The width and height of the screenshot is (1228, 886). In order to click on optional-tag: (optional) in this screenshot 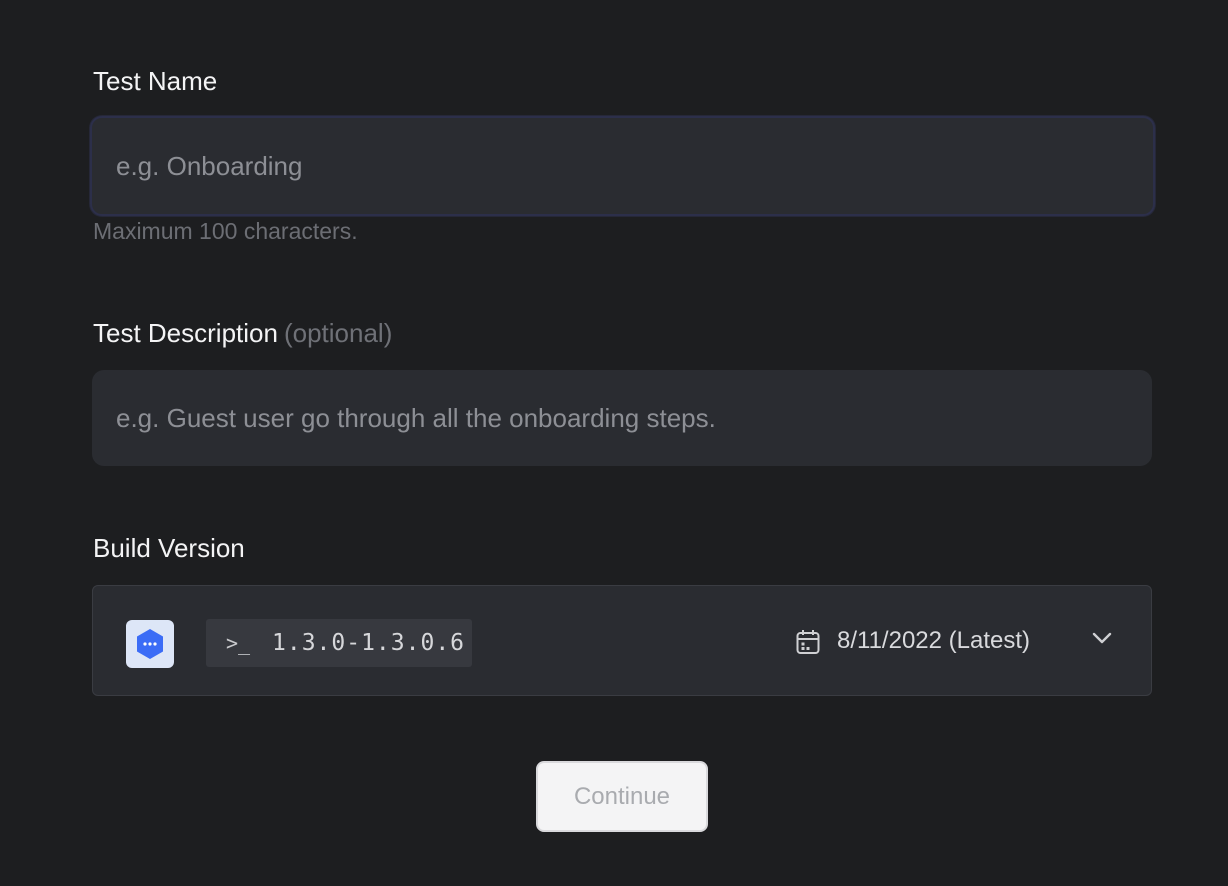, I will do `click(338, 333)`.